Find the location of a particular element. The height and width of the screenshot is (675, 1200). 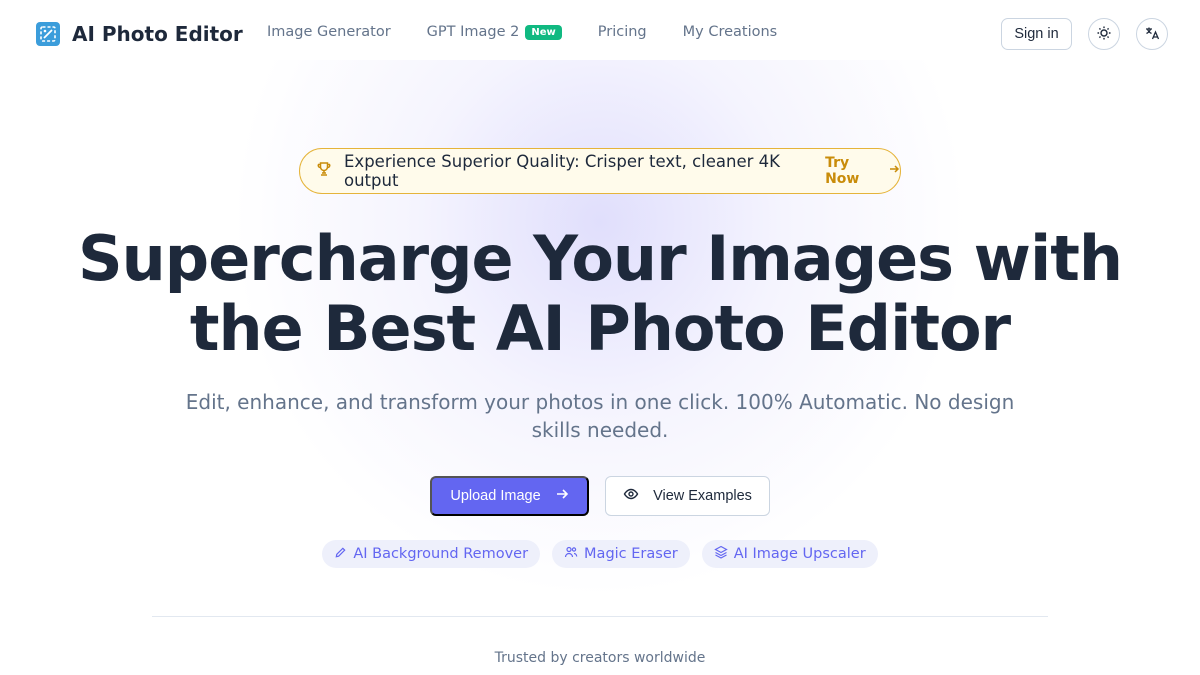

layers-icon is located at coordinates (720, 554).